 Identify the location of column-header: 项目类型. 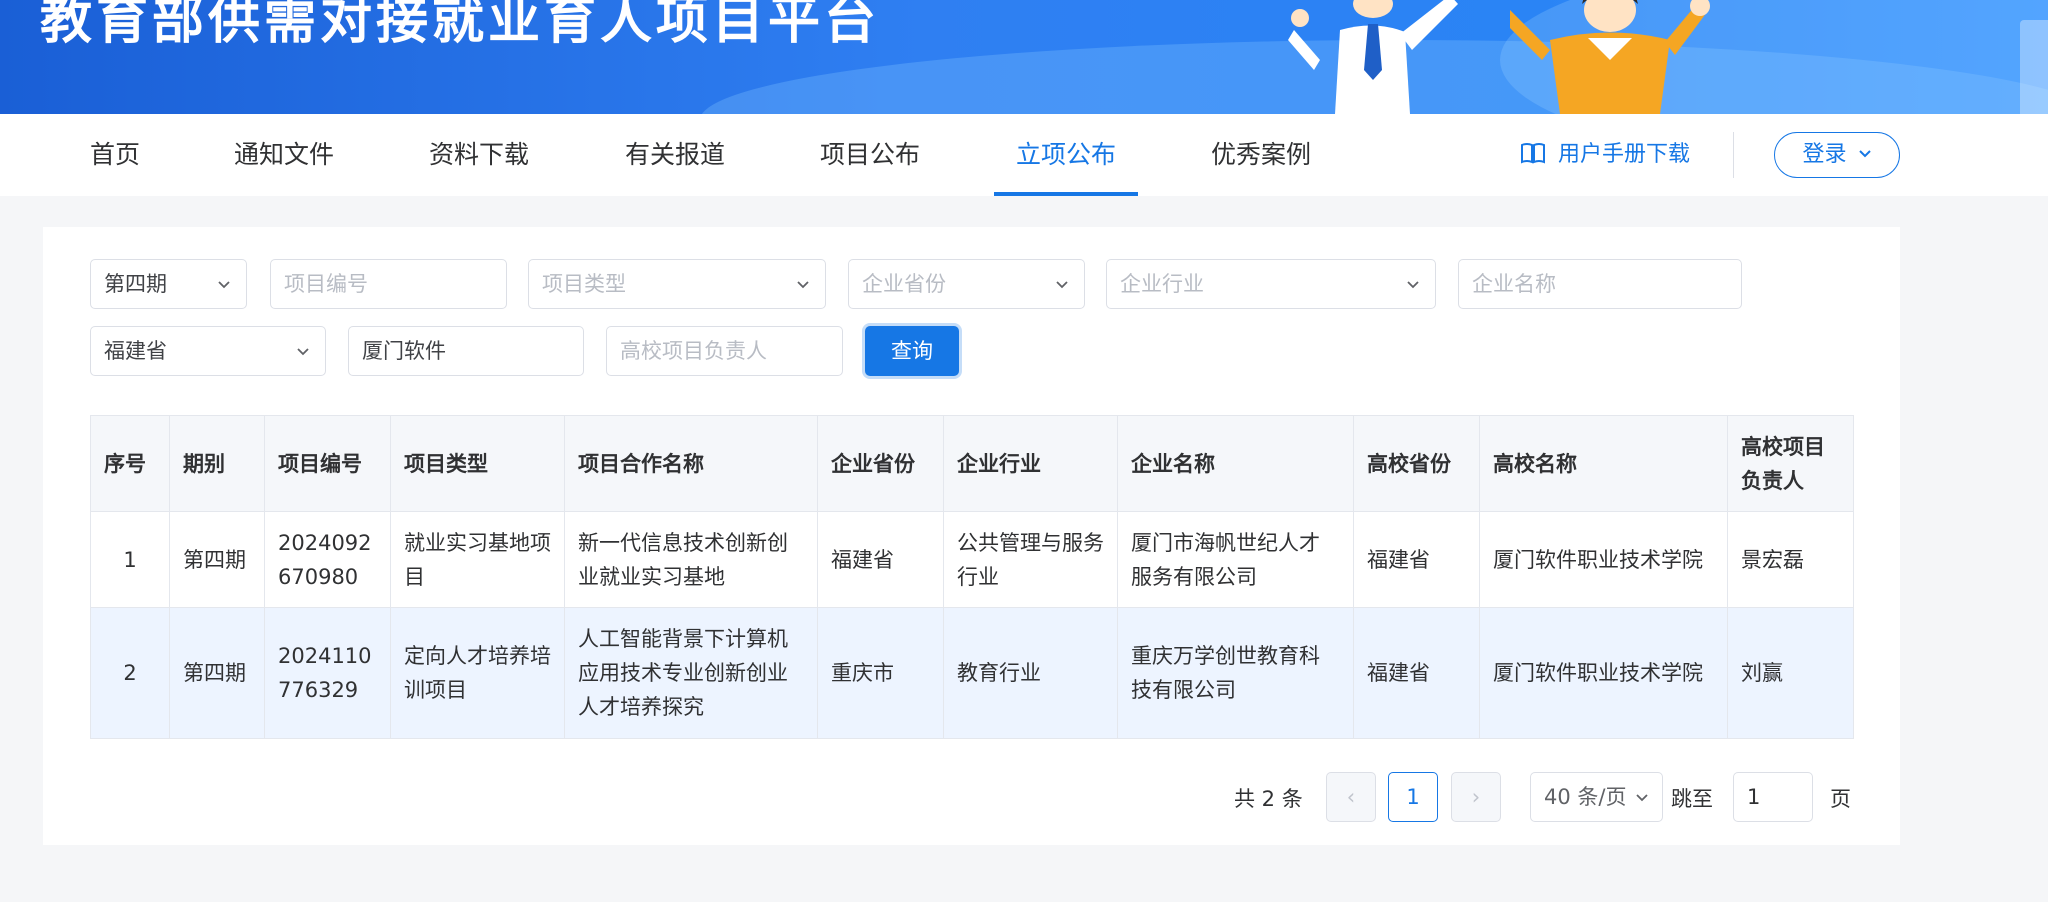
(477, 463).